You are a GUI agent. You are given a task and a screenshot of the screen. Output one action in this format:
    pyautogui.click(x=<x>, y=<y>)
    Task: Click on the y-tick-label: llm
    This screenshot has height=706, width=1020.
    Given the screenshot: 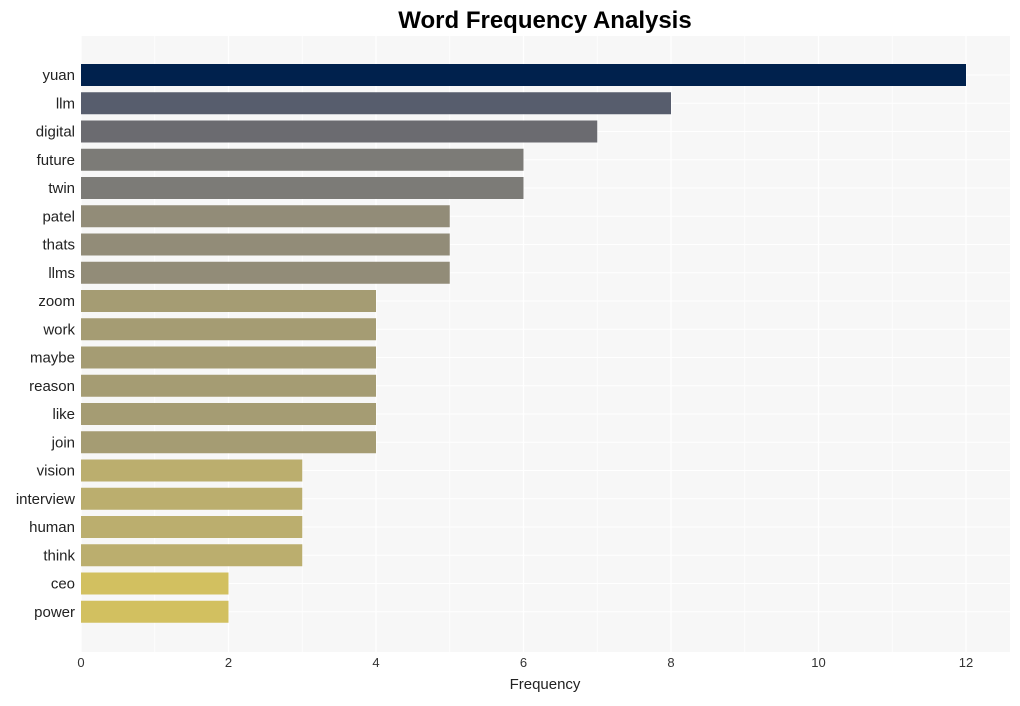 What is the action you would take?
    pyautogui.click(x=65, y=103)
    